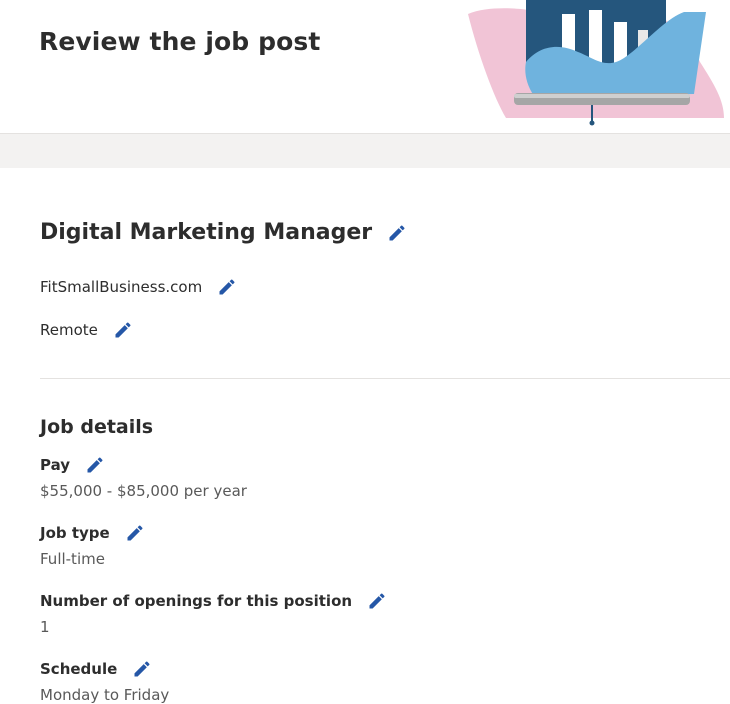  I want to click on edit-job-title-button, so click(397, 233).